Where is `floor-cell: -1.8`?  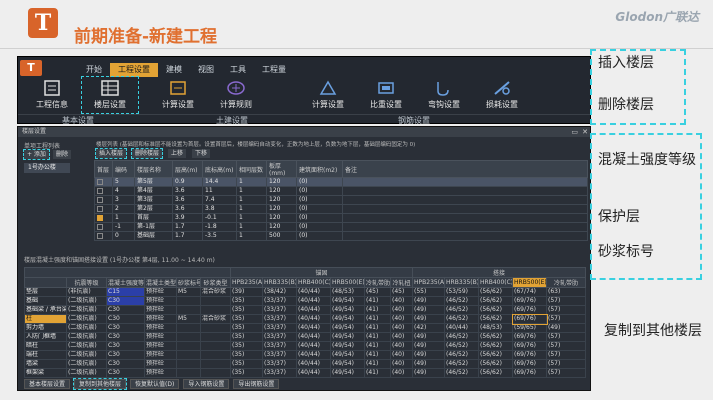 floor-cell: -1.8 is located at coordinates (219, 227).